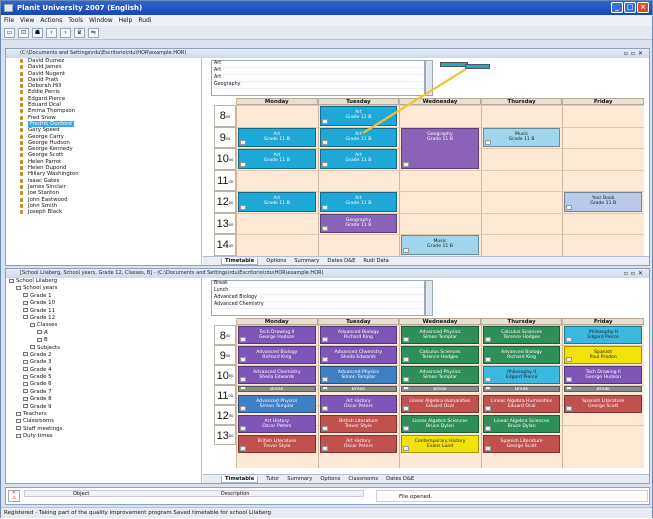 This screenshot has width=653, height=519. Describe the element at coordinates (103, 311) in the screenshot. I see `tree-node: Grade 11` at that location.